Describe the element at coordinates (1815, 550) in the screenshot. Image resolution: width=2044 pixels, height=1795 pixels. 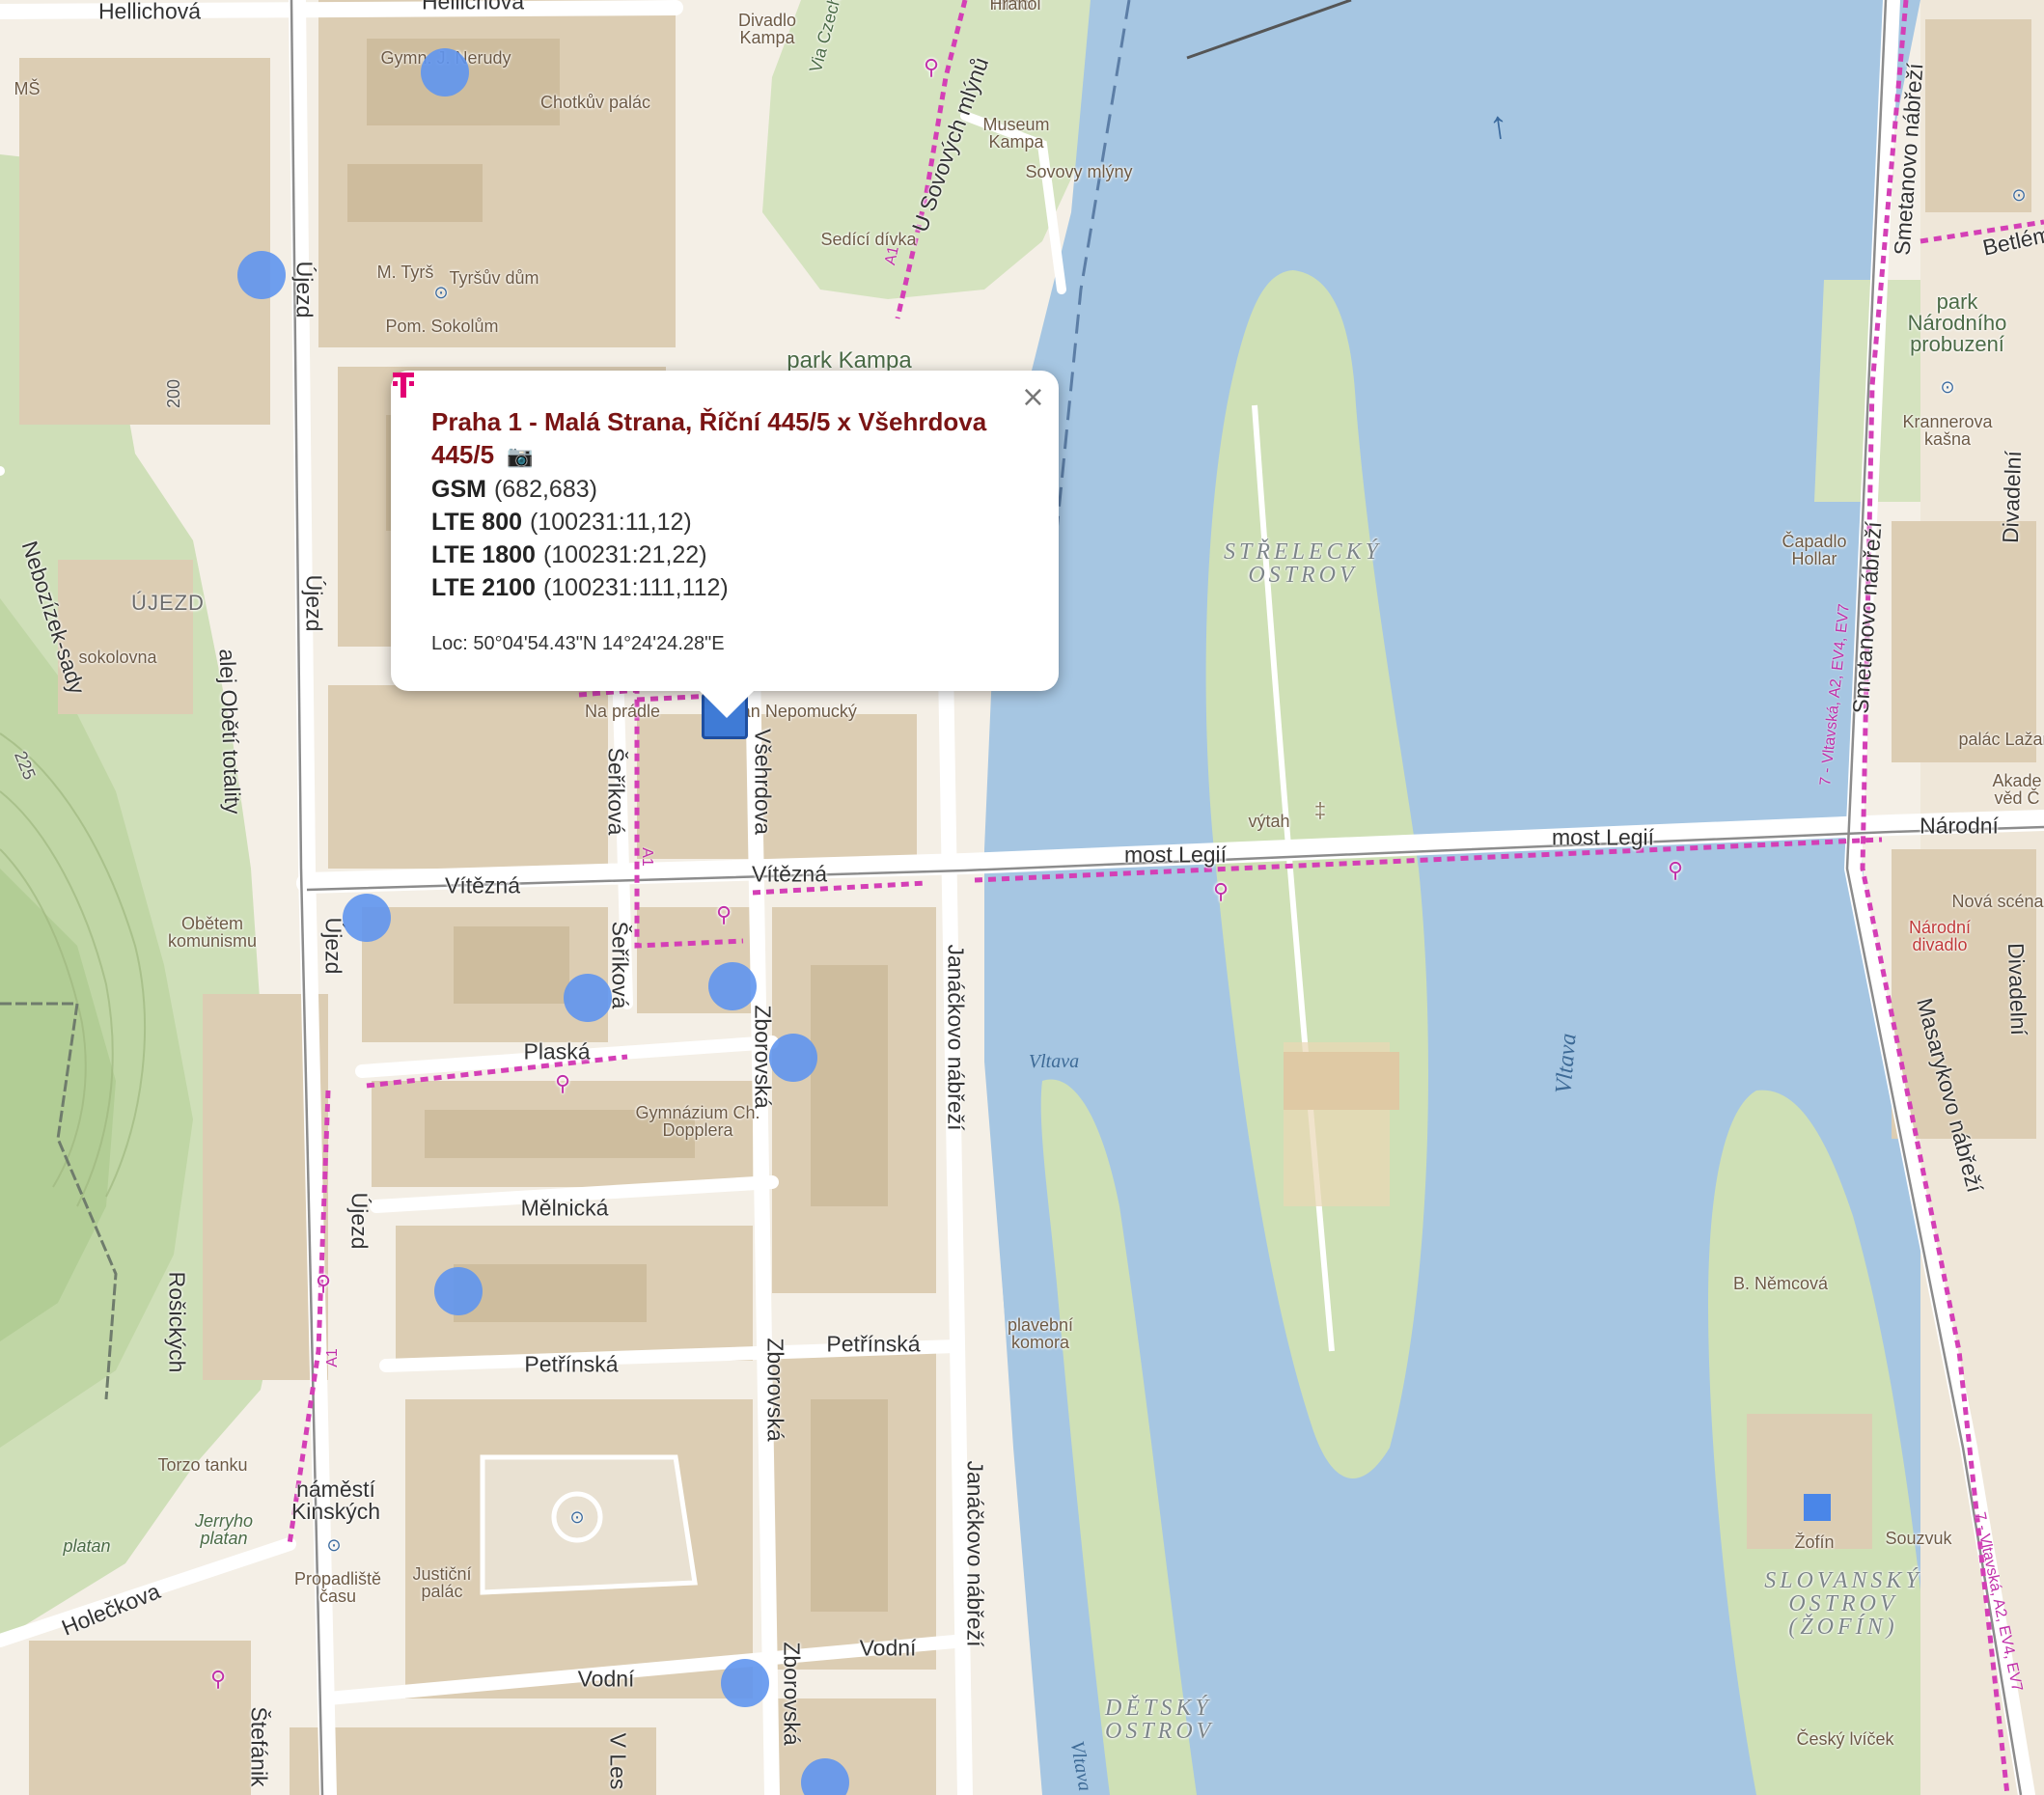
I see `poi-capadlo-hollar: Čapadlo Hollar` at that location.